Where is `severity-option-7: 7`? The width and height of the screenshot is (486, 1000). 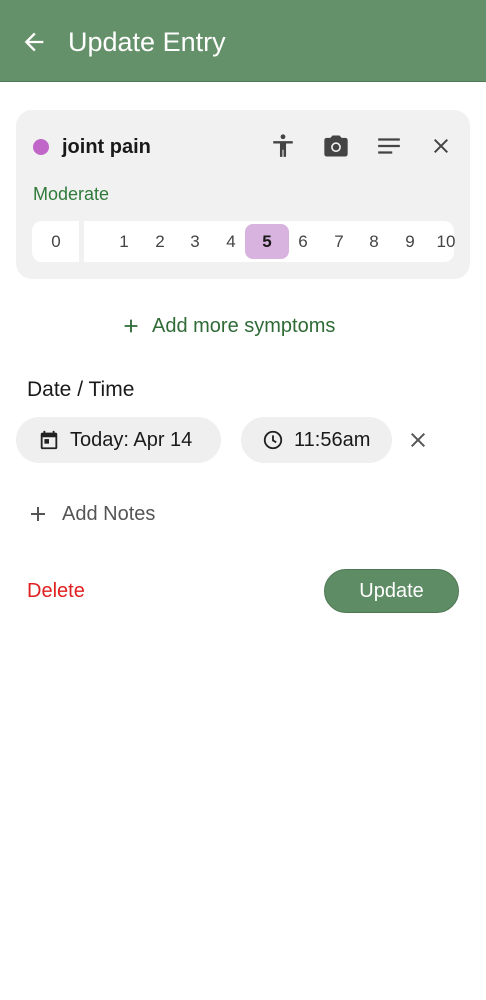 severity-option-7: 7 is located at coordinates (339, 241).